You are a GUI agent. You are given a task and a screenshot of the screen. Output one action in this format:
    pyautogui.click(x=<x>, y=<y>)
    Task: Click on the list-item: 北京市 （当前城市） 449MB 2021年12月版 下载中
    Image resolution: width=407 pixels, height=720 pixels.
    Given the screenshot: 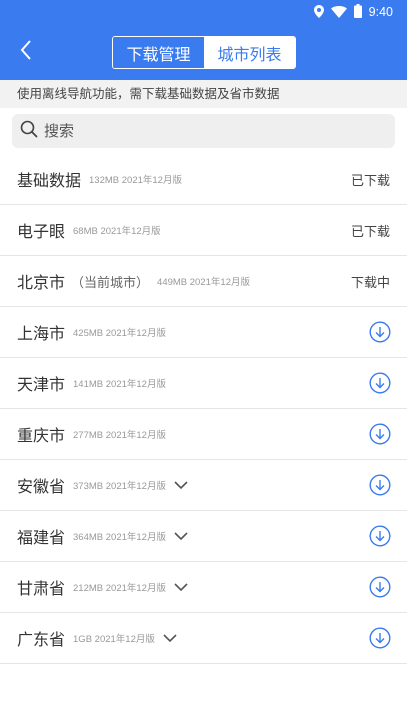 What is the action you would take?
    pyautogui.click(x=203, y=281)
    